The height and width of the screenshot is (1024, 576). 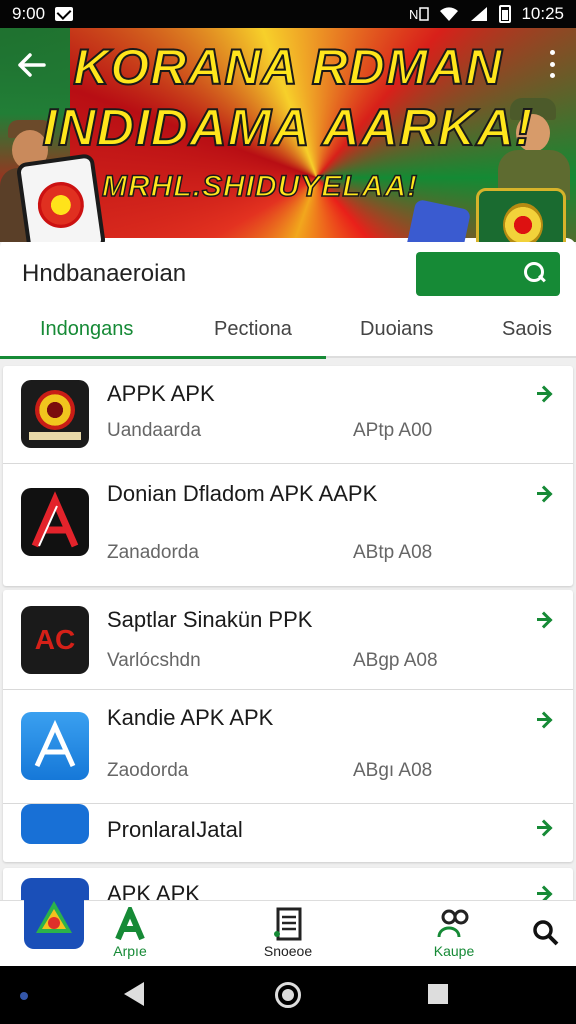 What do you see at coordinates (396, 329) in the screenshot?
I see `tab-duoians: Duoians` at bounding box center [396, 329].